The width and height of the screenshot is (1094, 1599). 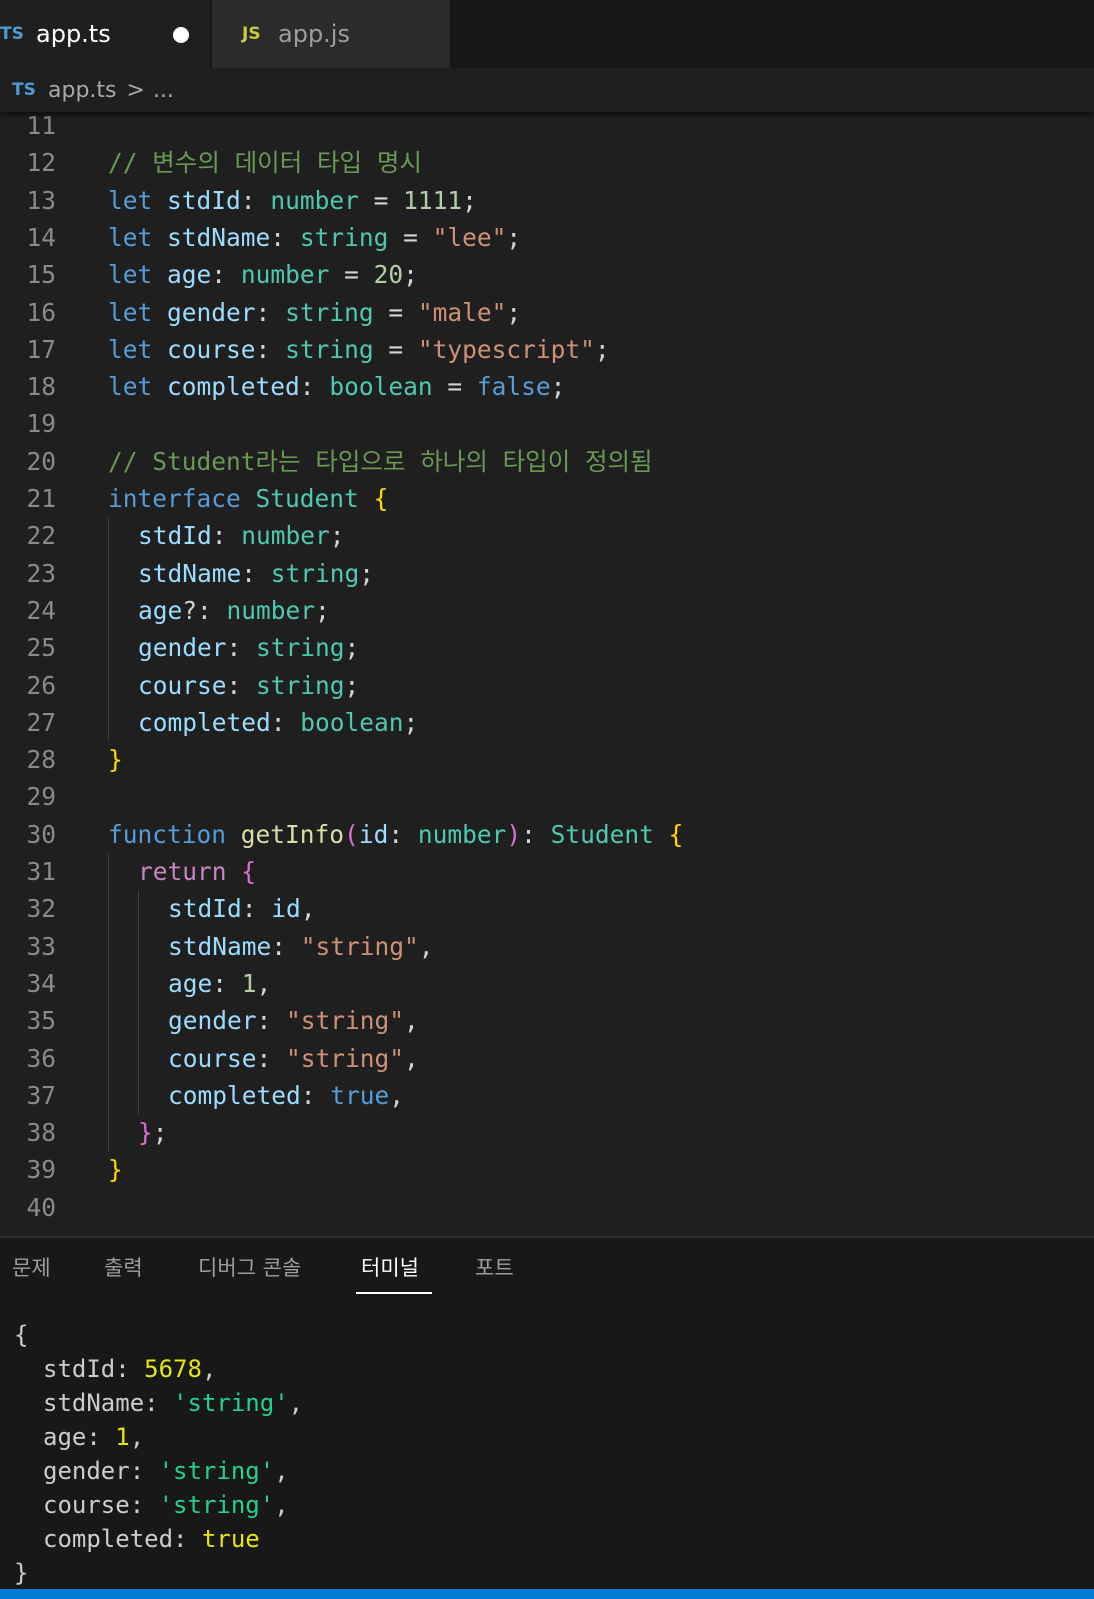 I want to click on code-line: 35 gender: "string",, so click(x=547, y=1021).